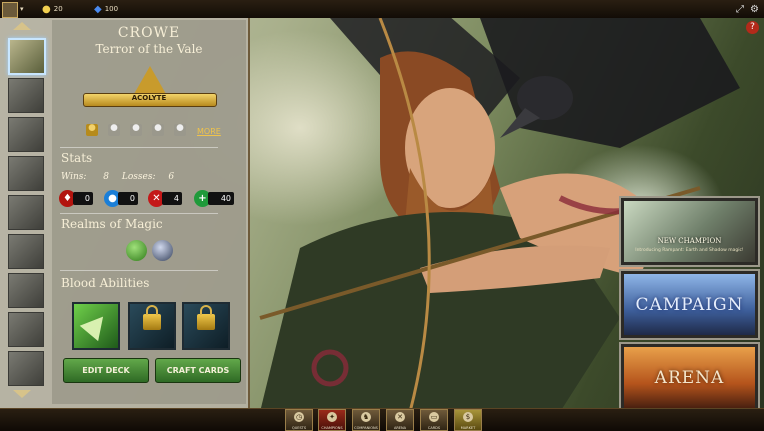 This screenshot has height=431, width=764. I want to click on nav-champions: ✦ CHAMPIONS, so click(332, 420).